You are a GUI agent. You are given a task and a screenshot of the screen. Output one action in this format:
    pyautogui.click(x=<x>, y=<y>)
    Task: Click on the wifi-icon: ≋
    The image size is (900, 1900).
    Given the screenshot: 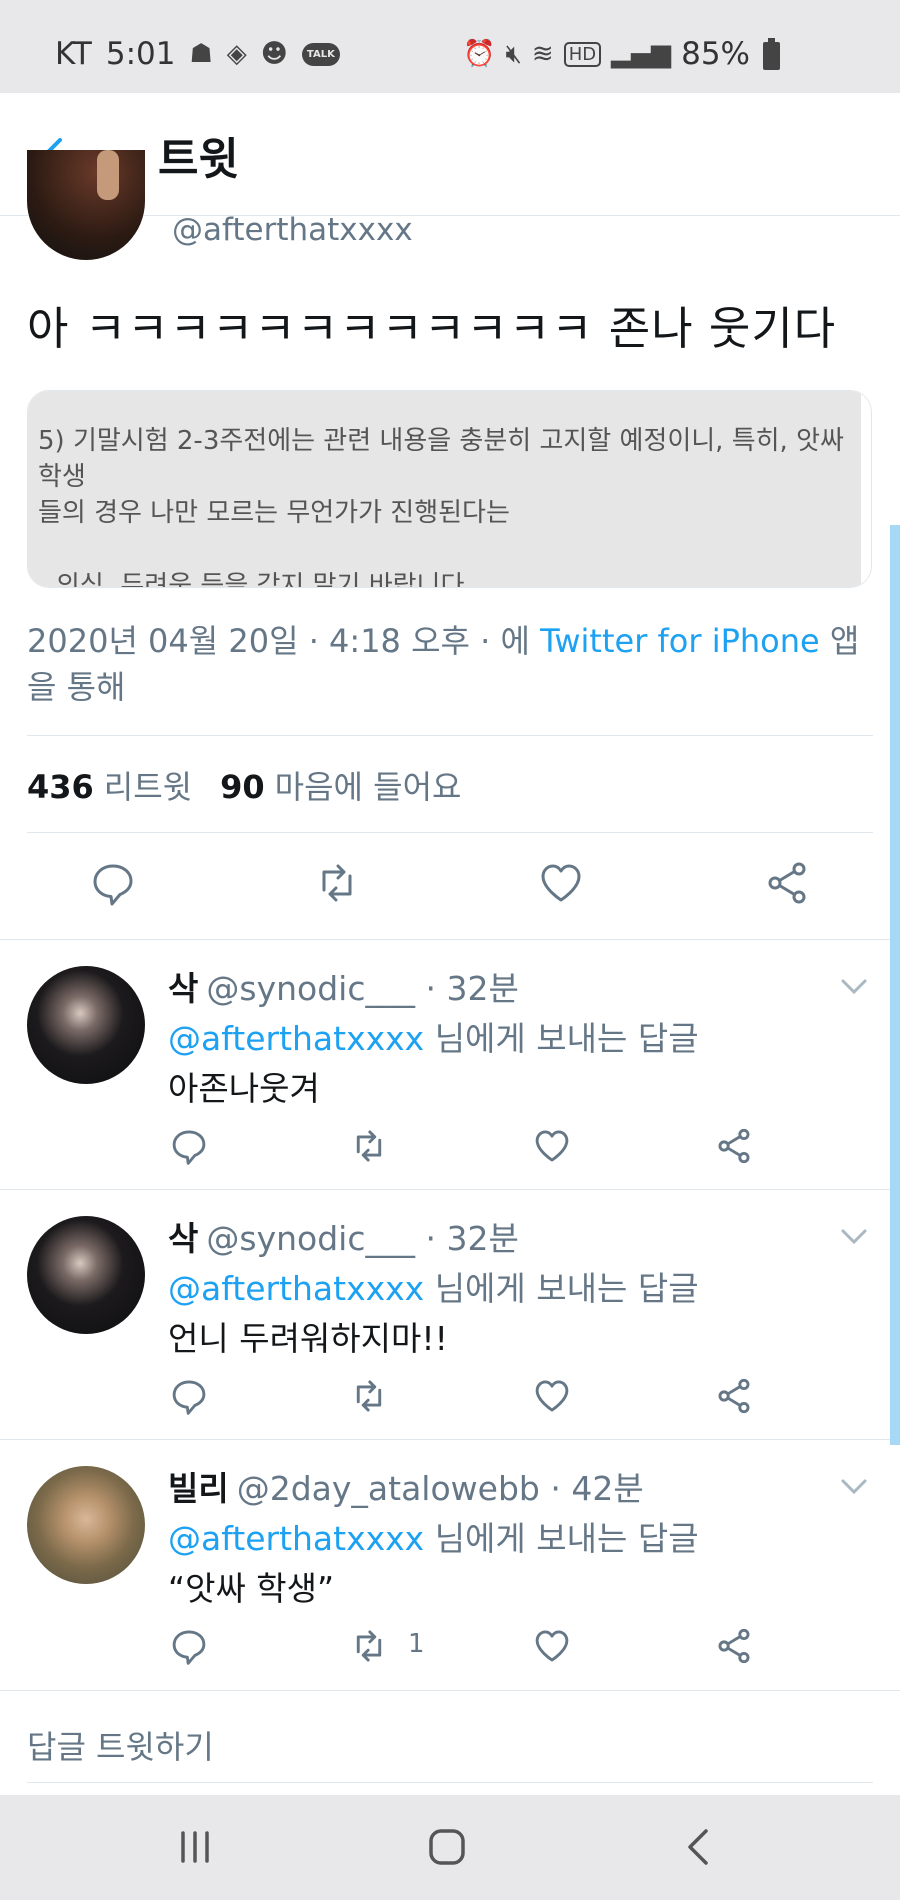 What is the action you would take?
    pyautogui.click(x=542, y=54)
    